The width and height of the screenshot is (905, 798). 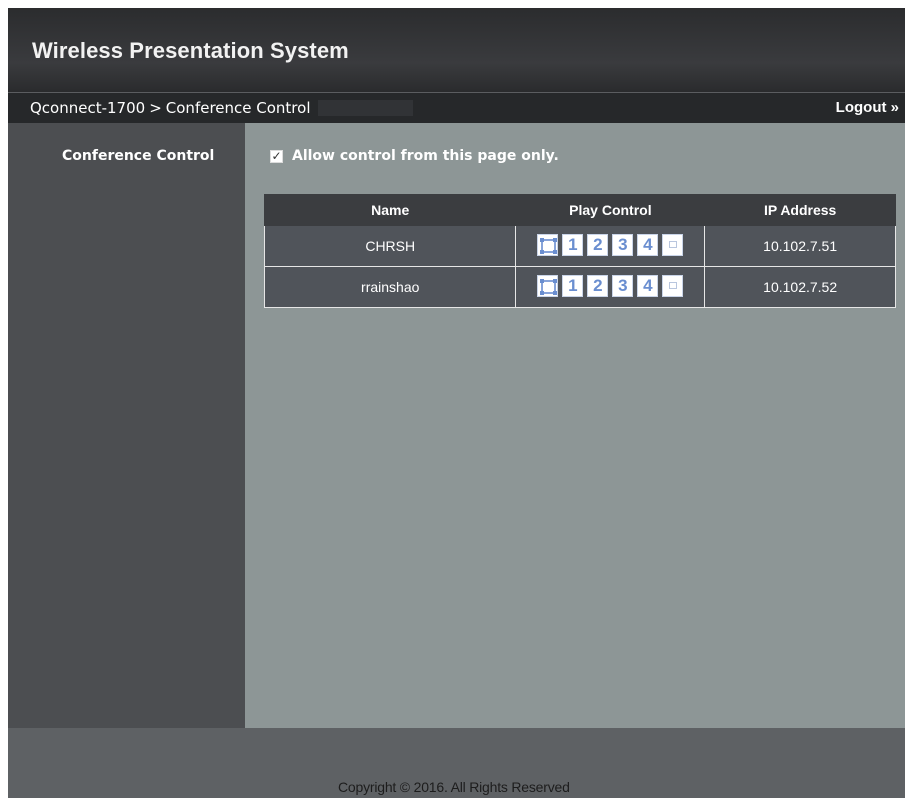 I want to click on breadcrumb: Qconnect-1700 > Conference Control, so click(x=170, y=108).